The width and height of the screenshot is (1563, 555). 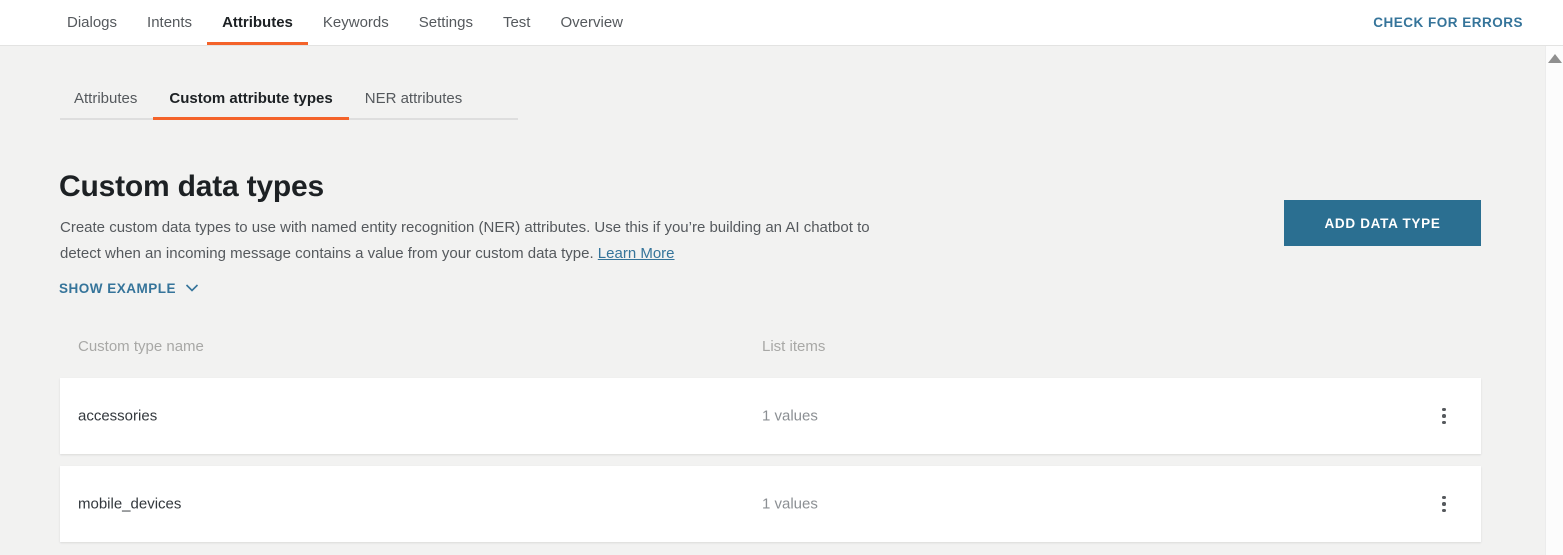 I want to click on check-for-errors-label: CHECK FOR ERRORS, so click(x=1448, y=22).